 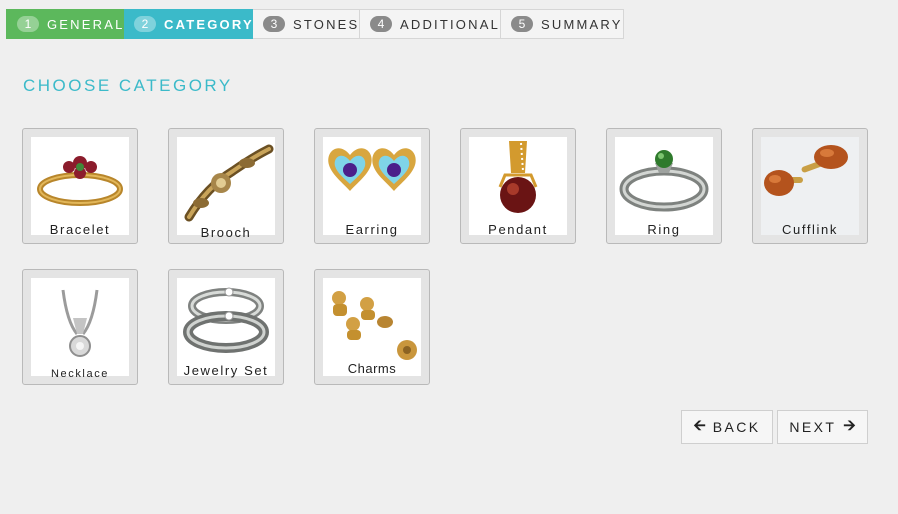 I want to click on jewelry-set-icon, so click(x=226, y=327).